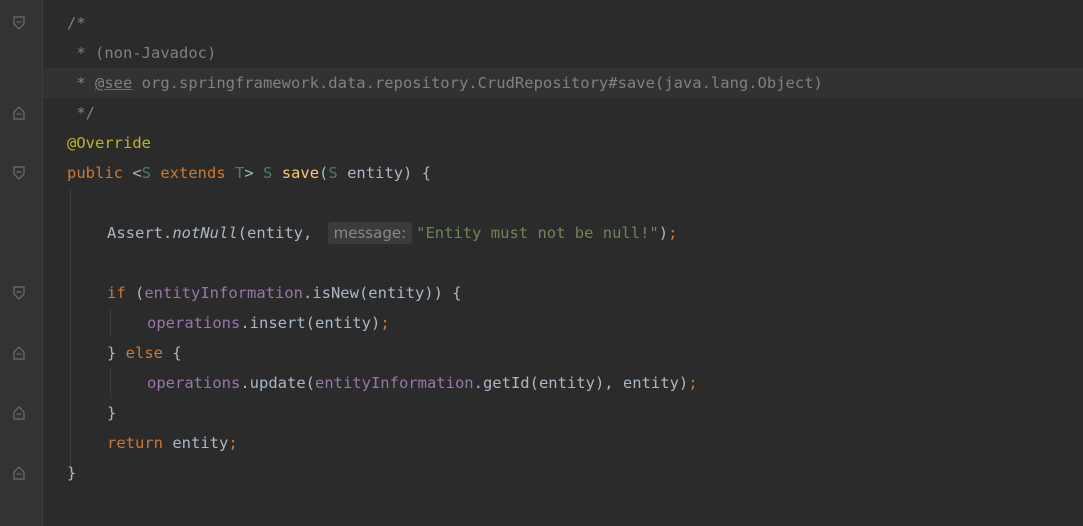  What do you see at coordinates (254, 173) in the screenshot?
I see `punctuation: >` at bounding box center [254, 173].